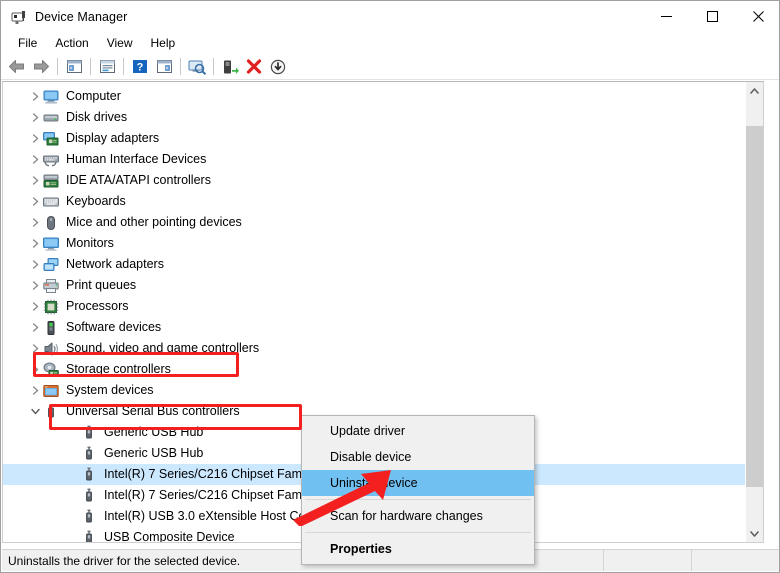  Describe the element at coordinates (81, 16) in the screenshot. I see `window-title: Device Manager` at that location.